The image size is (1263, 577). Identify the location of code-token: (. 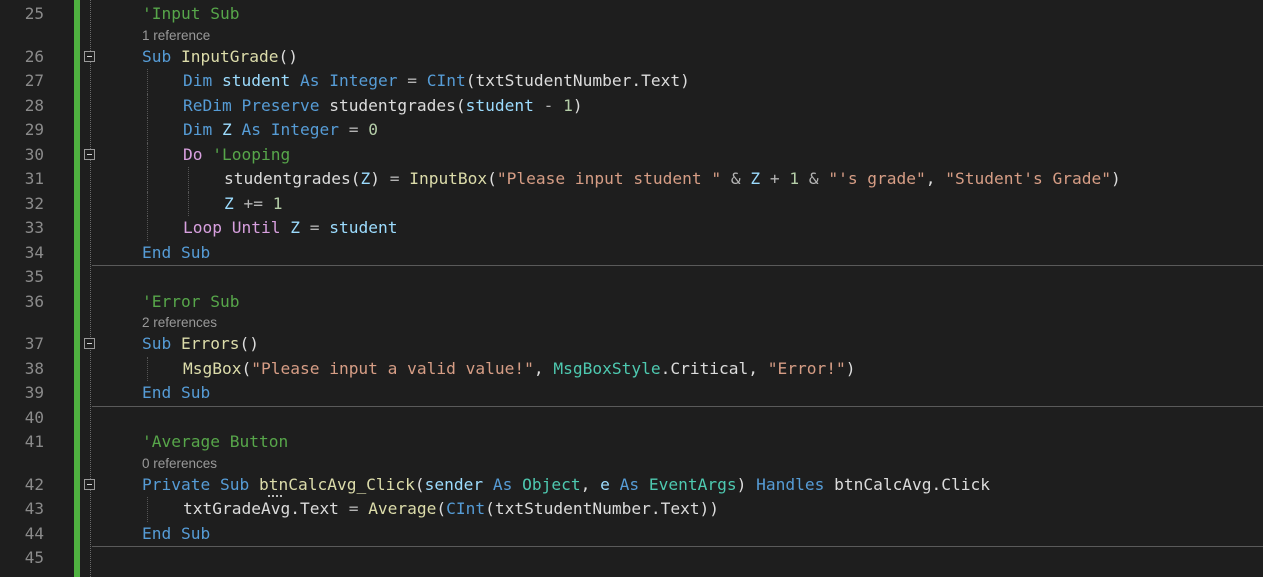
(246, 368).